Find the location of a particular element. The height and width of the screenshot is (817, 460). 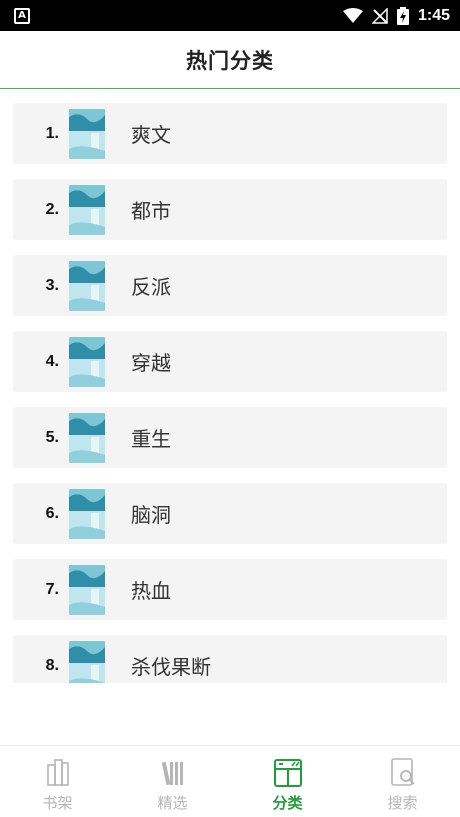

nav-label: 精选 is located at coordinates (172, 803).